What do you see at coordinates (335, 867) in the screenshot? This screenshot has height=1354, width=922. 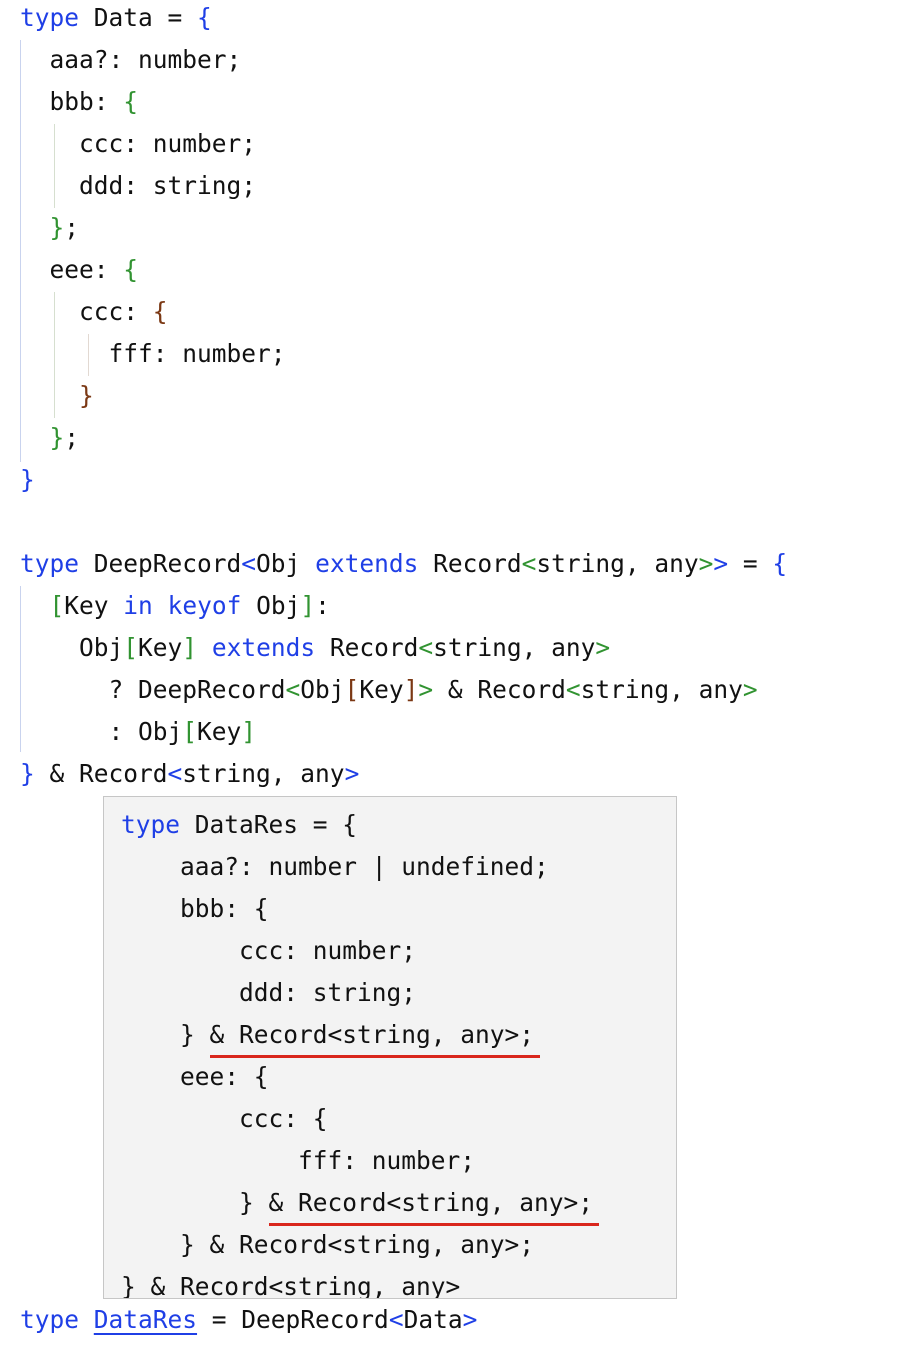 I see `tooltip-line: aaa?: number | undefined;` at bounding box center [335, 867].